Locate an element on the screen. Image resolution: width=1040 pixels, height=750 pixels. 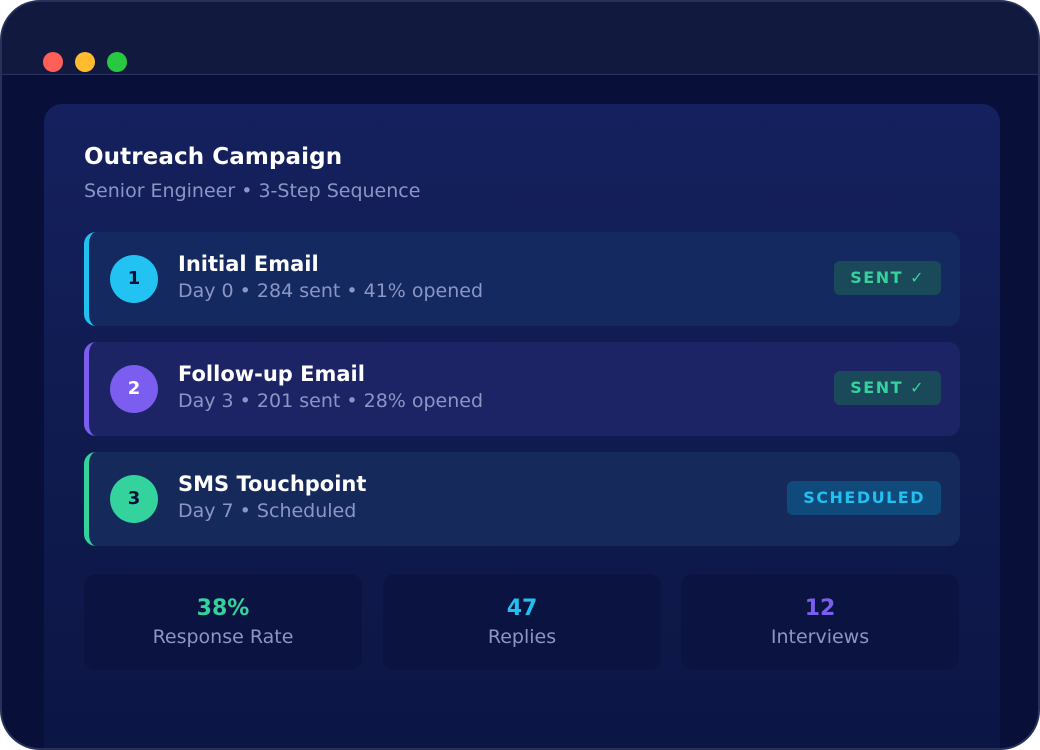
step-meta: Day 0 • 284 sent • 41% opened is located at coordinates (331, 291).